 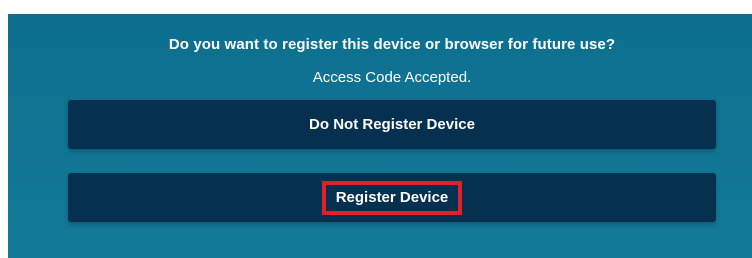 What do you see at coordinates (392, 77) in the screenshot?
I see `access-code-status: Access Code Accepted.` at bounding box center [392, 77].